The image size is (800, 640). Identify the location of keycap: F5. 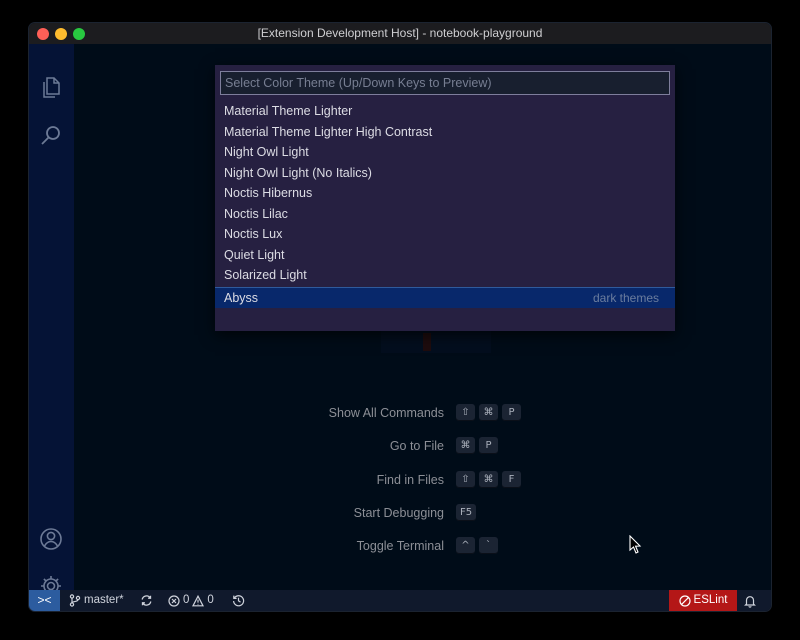
(466, 512).